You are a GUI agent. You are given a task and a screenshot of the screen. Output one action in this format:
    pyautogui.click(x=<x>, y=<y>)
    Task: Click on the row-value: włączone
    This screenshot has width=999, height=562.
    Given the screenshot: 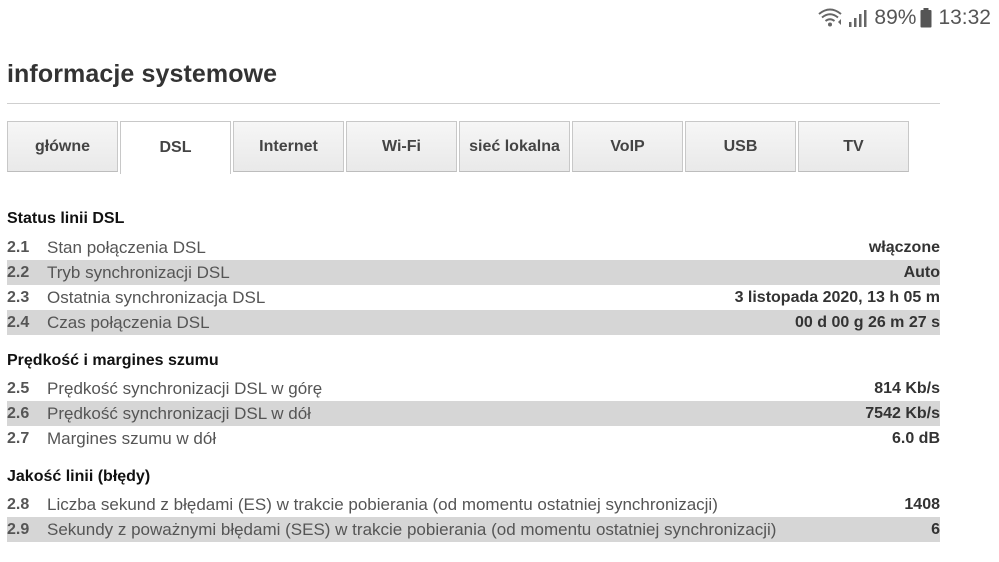 What is the action you would take?
    pyautogui.click(x=904, y=247)
    